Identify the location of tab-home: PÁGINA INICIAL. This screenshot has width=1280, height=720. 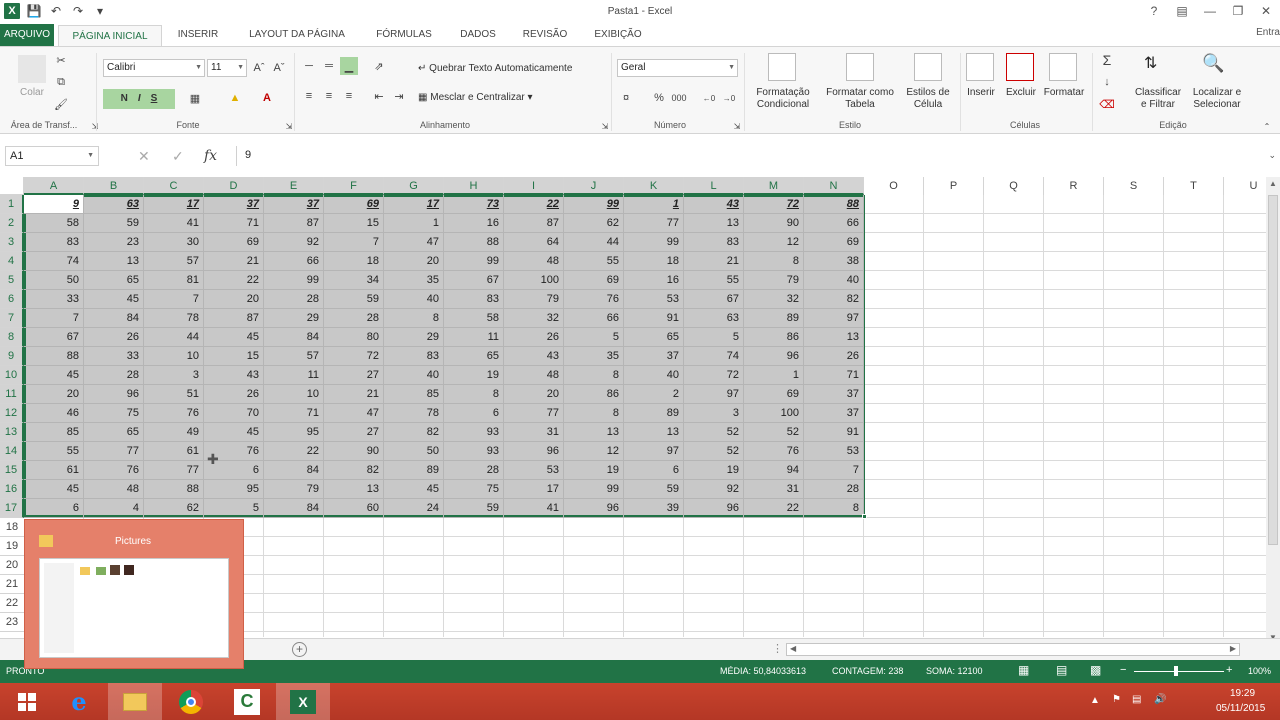
(110, 36).